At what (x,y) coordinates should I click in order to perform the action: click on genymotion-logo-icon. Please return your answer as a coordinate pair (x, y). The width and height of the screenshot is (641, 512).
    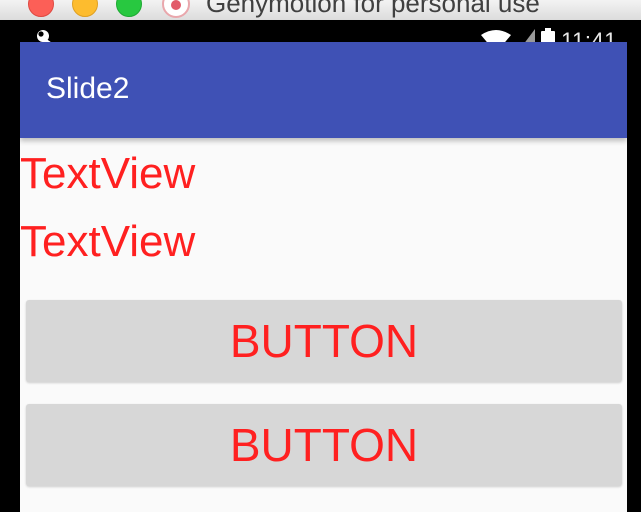
    Looking at the image, I should click on (176, 9).